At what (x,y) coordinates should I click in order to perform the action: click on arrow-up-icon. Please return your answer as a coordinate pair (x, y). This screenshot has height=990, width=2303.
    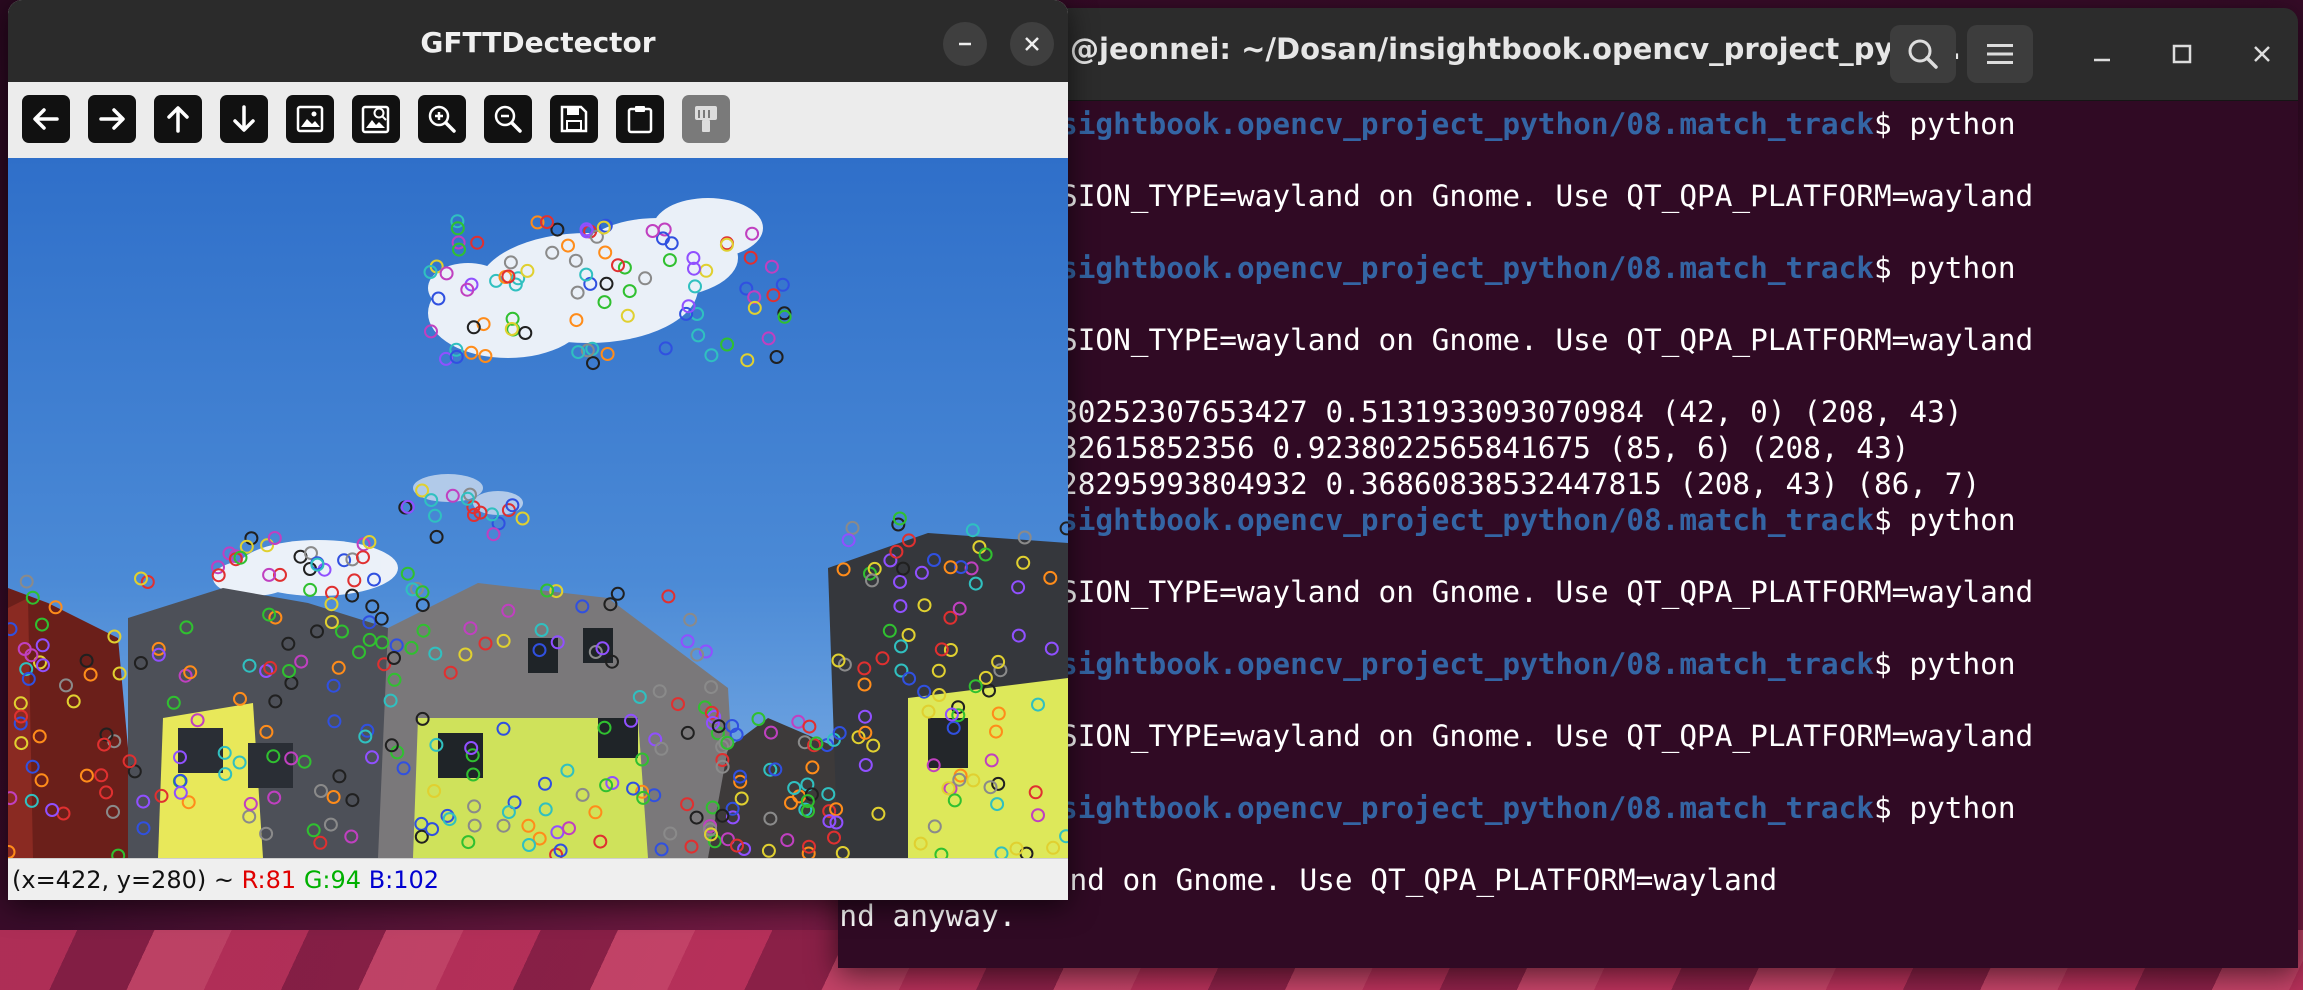
    Looking at the image, I should click on (178, 119).